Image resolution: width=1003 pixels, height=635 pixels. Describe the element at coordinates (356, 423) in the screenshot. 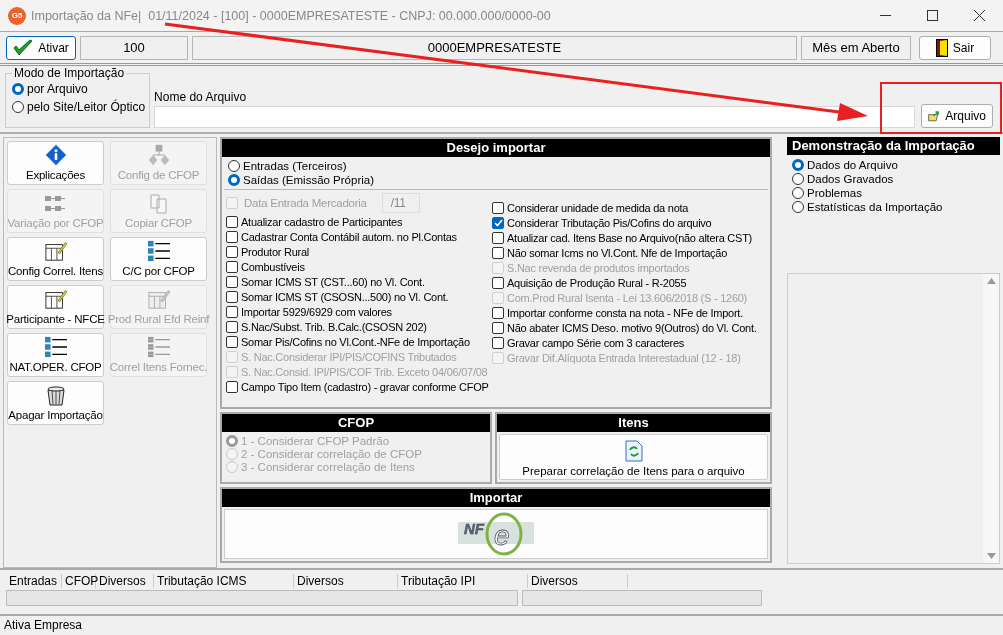

I see `panel-header: CFOP` at that location.